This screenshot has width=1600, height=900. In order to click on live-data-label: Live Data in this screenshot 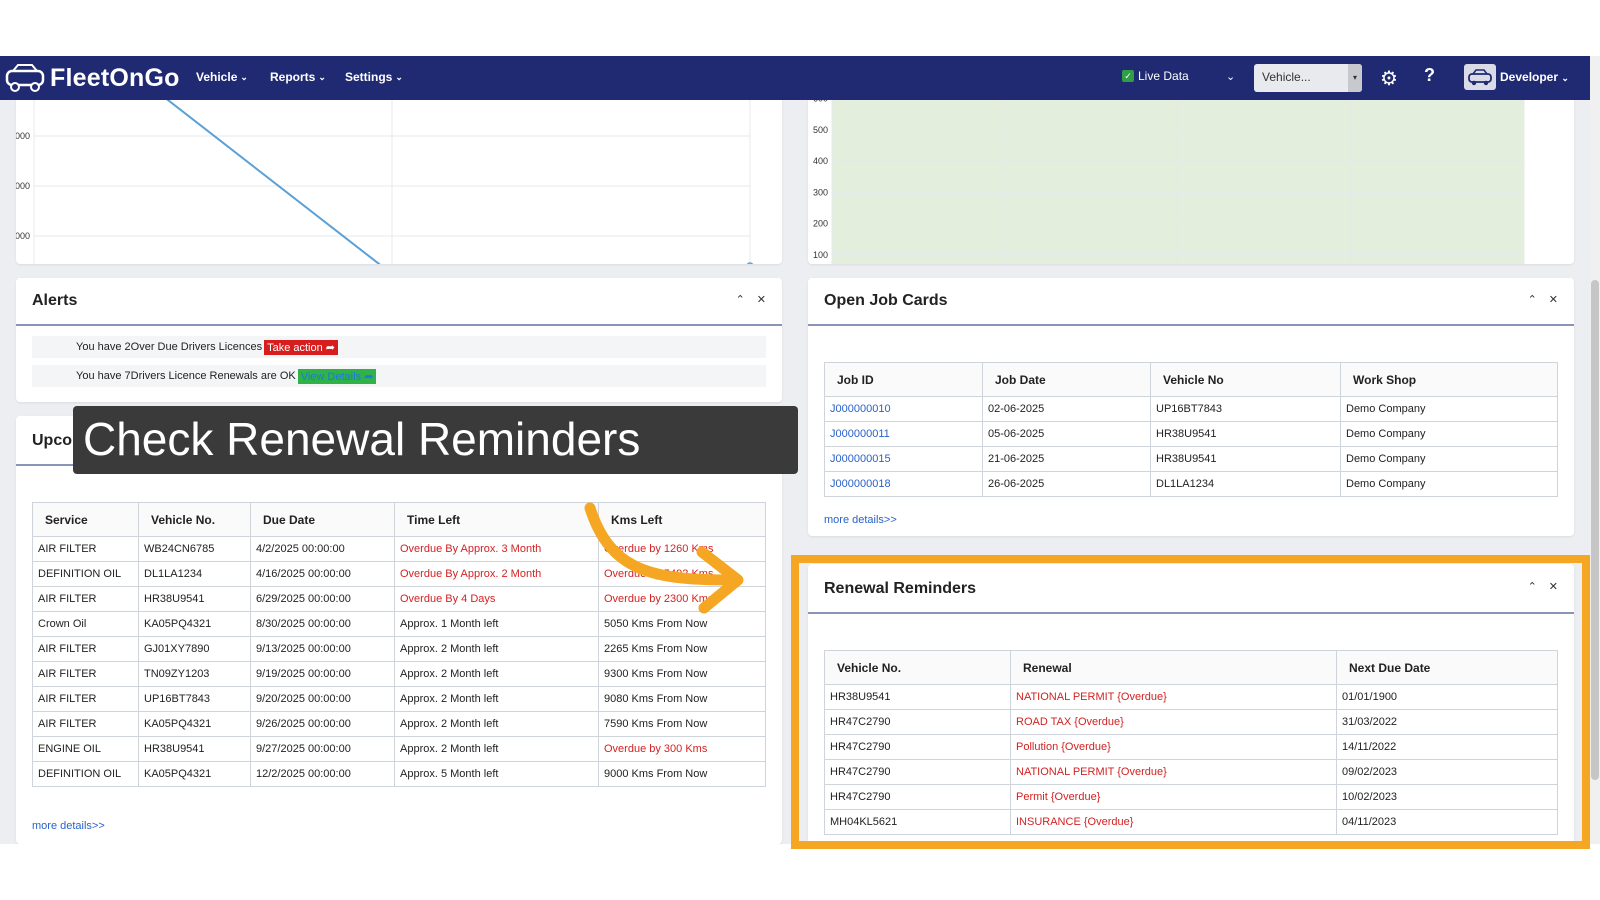, I will do `click(1163, 76)`.